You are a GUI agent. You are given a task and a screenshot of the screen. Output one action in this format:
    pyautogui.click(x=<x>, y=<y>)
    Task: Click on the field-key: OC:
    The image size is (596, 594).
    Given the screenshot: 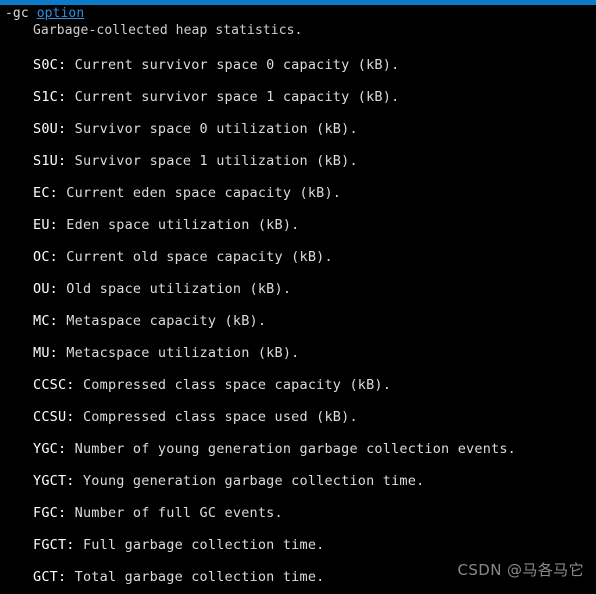 What is the action you would take?
    pyautogui.click(x=45, y=257)
    